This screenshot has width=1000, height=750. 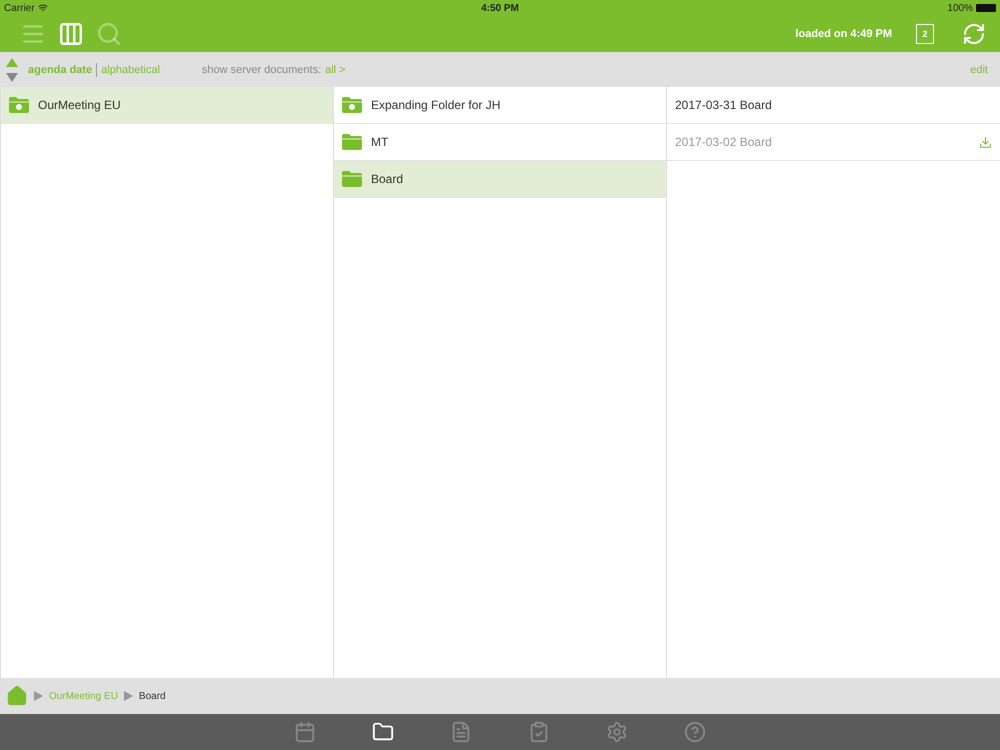 What do you see at coordinates (925, 34) in the screenshot?
I see `download-queue-button: 2` at bounding box center [925, 34].